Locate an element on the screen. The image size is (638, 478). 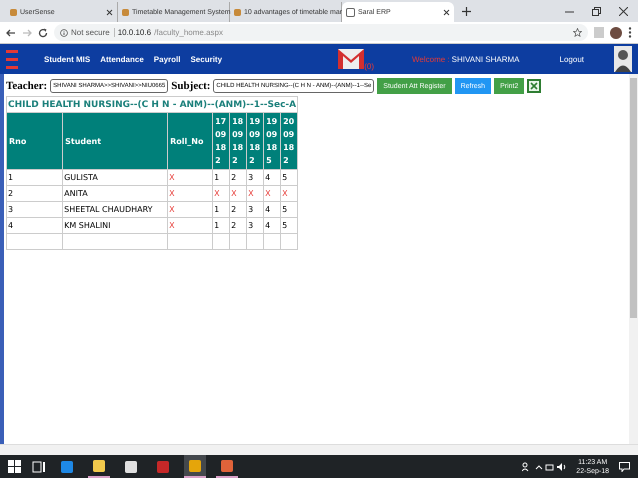
user-name: SHIVANI SHARMA is located at coordinates (486, 59).